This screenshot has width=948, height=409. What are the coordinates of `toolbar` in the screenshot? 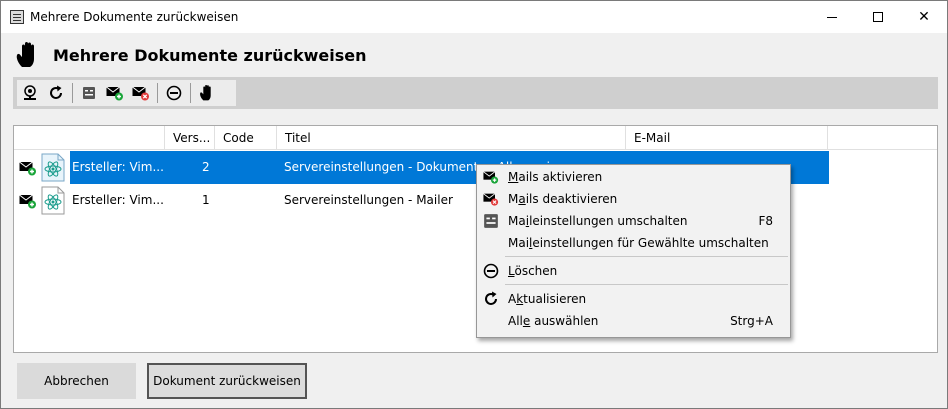 It's located at (475, 93).